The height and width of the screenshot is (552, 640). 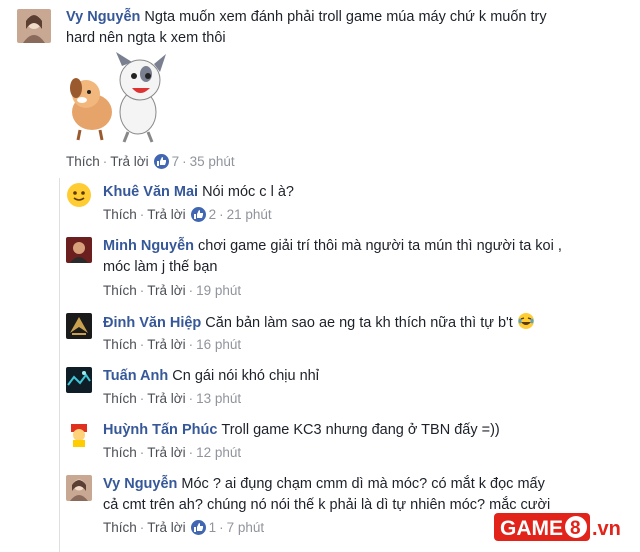 I want to click on commenter-name: Minh Nguyễn, so click(x=148, y=246).